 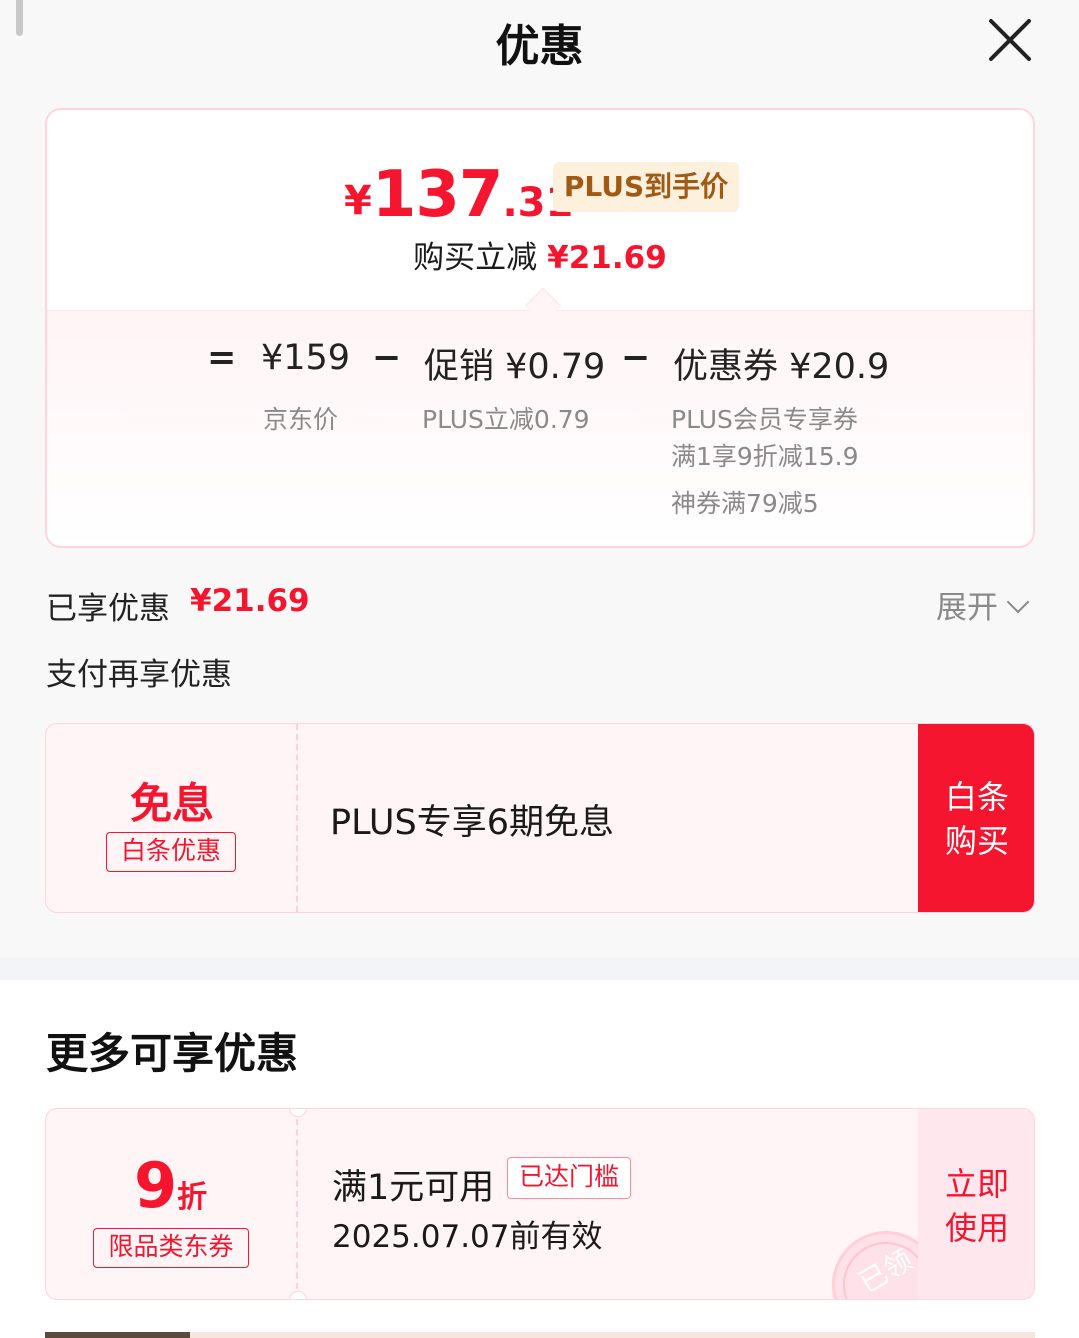 I want to click on baitiao-buy-button: 白条 购买, so click(x=976, y=818).